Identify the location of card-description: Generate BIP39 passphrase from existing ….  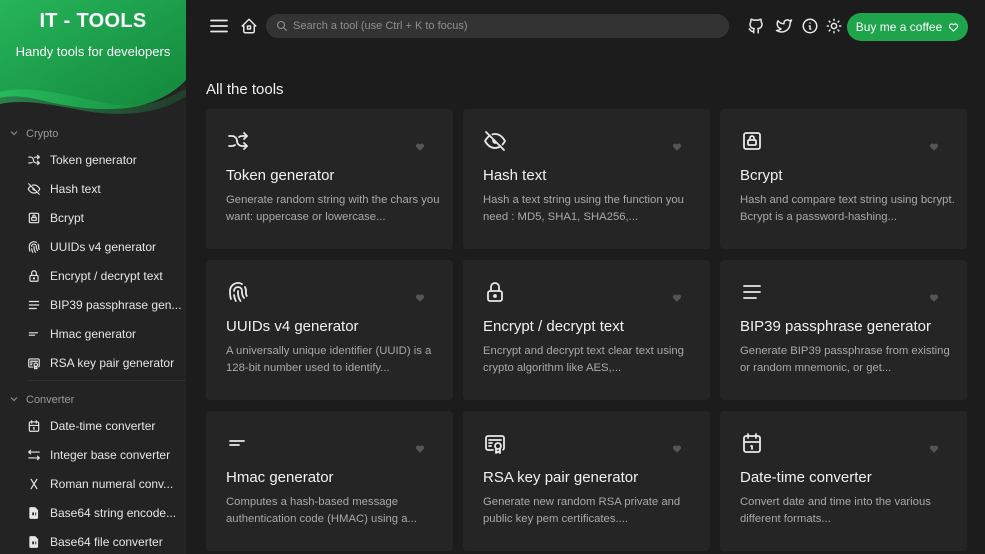
(845, 359).